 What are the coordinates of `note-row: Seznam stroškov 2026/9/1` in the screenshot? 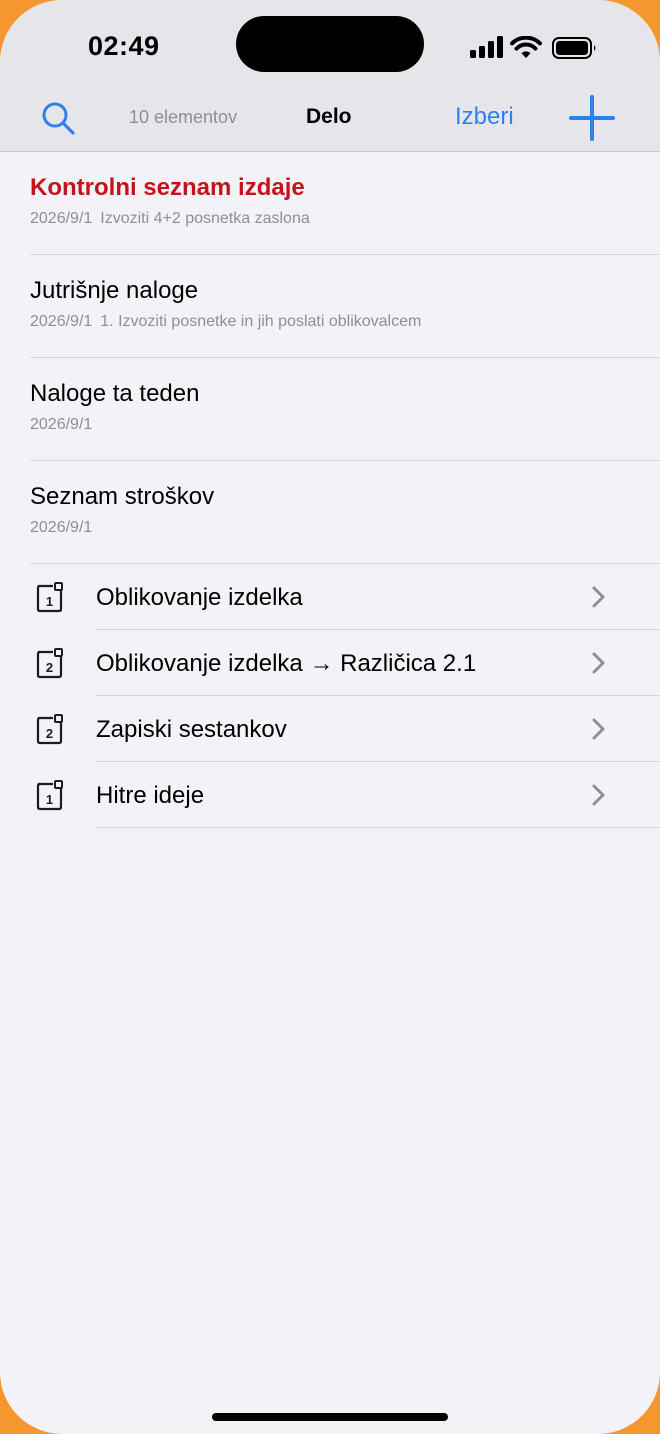 It's located at (330, 512).